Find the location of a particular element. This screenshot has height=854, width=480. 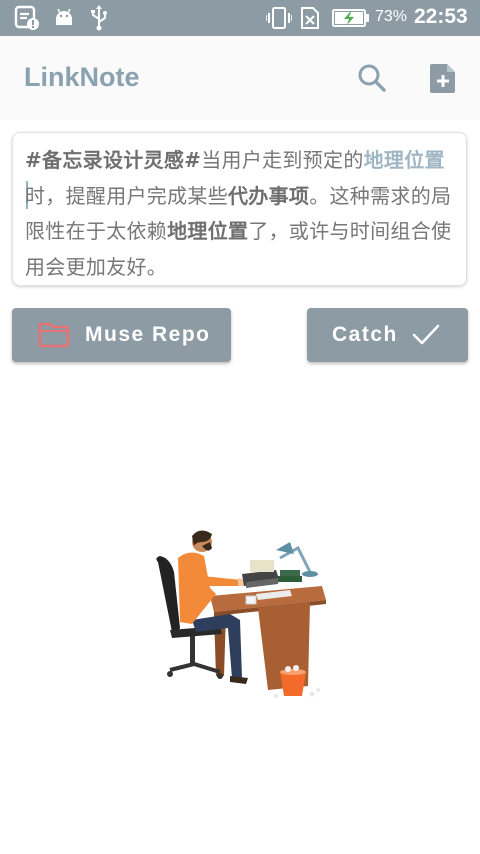

clock: 22:53 is located at coordinates (441, 16).